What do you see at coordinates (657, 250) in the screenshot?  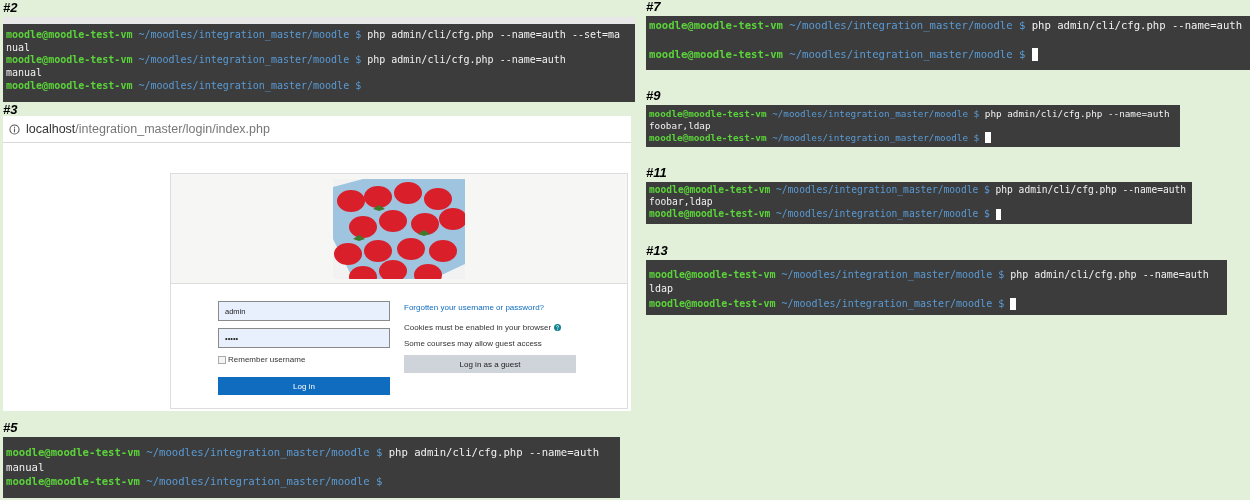 I see `screenshot-label: #13` at bounding box center [657, 250].